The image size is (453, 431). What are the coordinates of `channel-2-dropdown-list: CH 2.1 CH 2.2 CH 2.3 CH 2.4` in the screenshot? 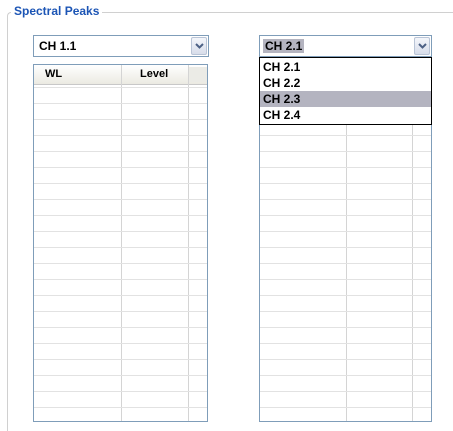 It's located at (345, 91).